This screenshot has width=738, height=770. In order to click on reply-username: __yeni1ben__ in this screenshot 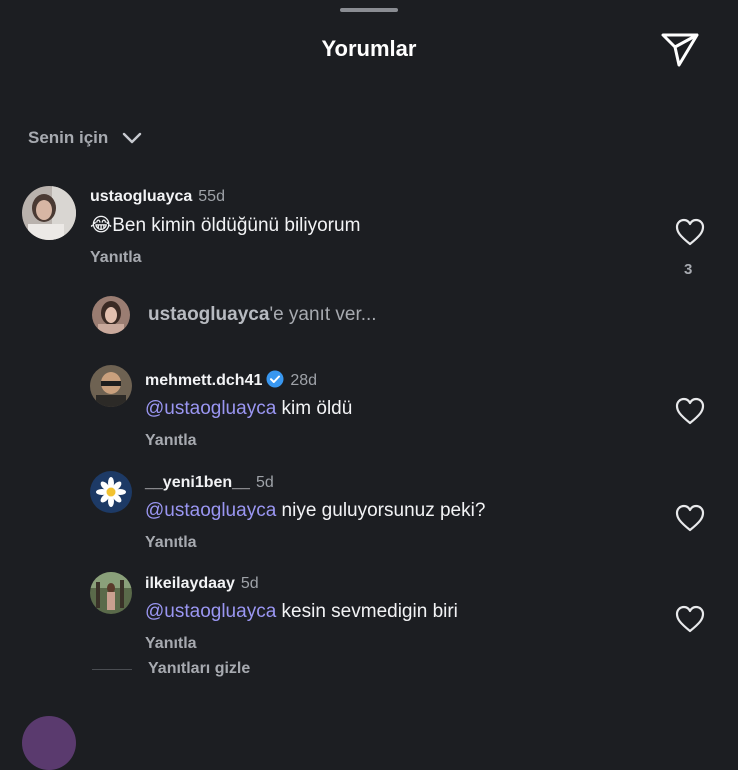, I will do `click(197, 482)`.